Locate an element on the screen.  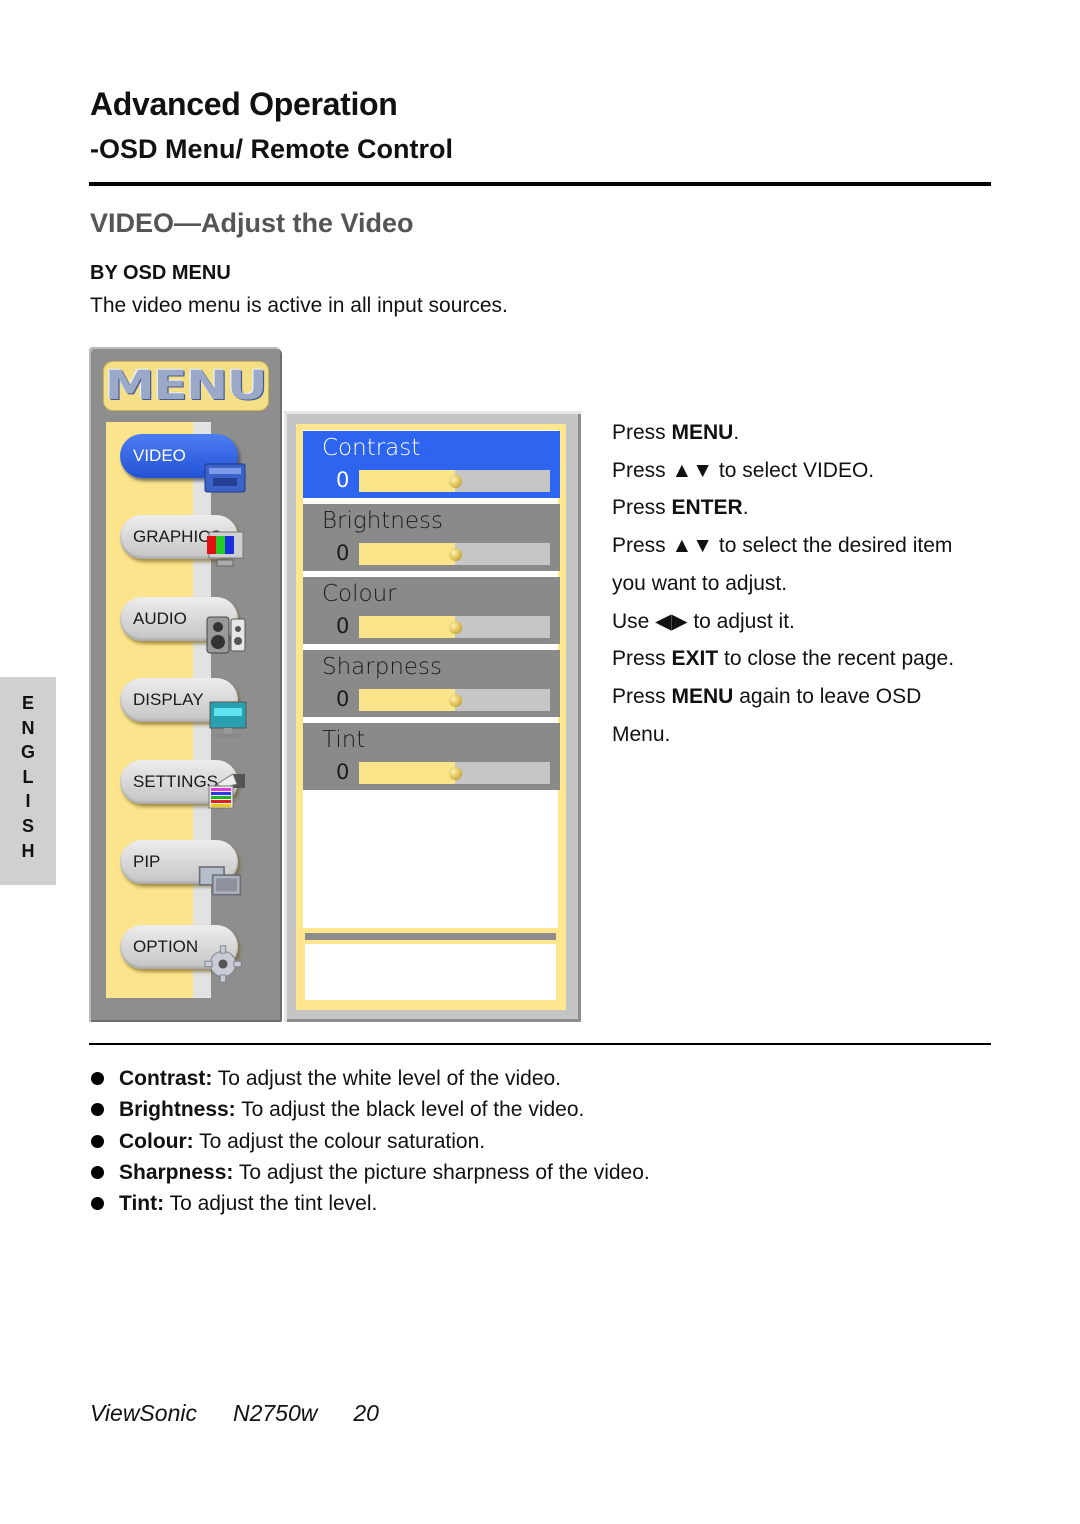
contrast-slider is located at coordinates (454, 481).